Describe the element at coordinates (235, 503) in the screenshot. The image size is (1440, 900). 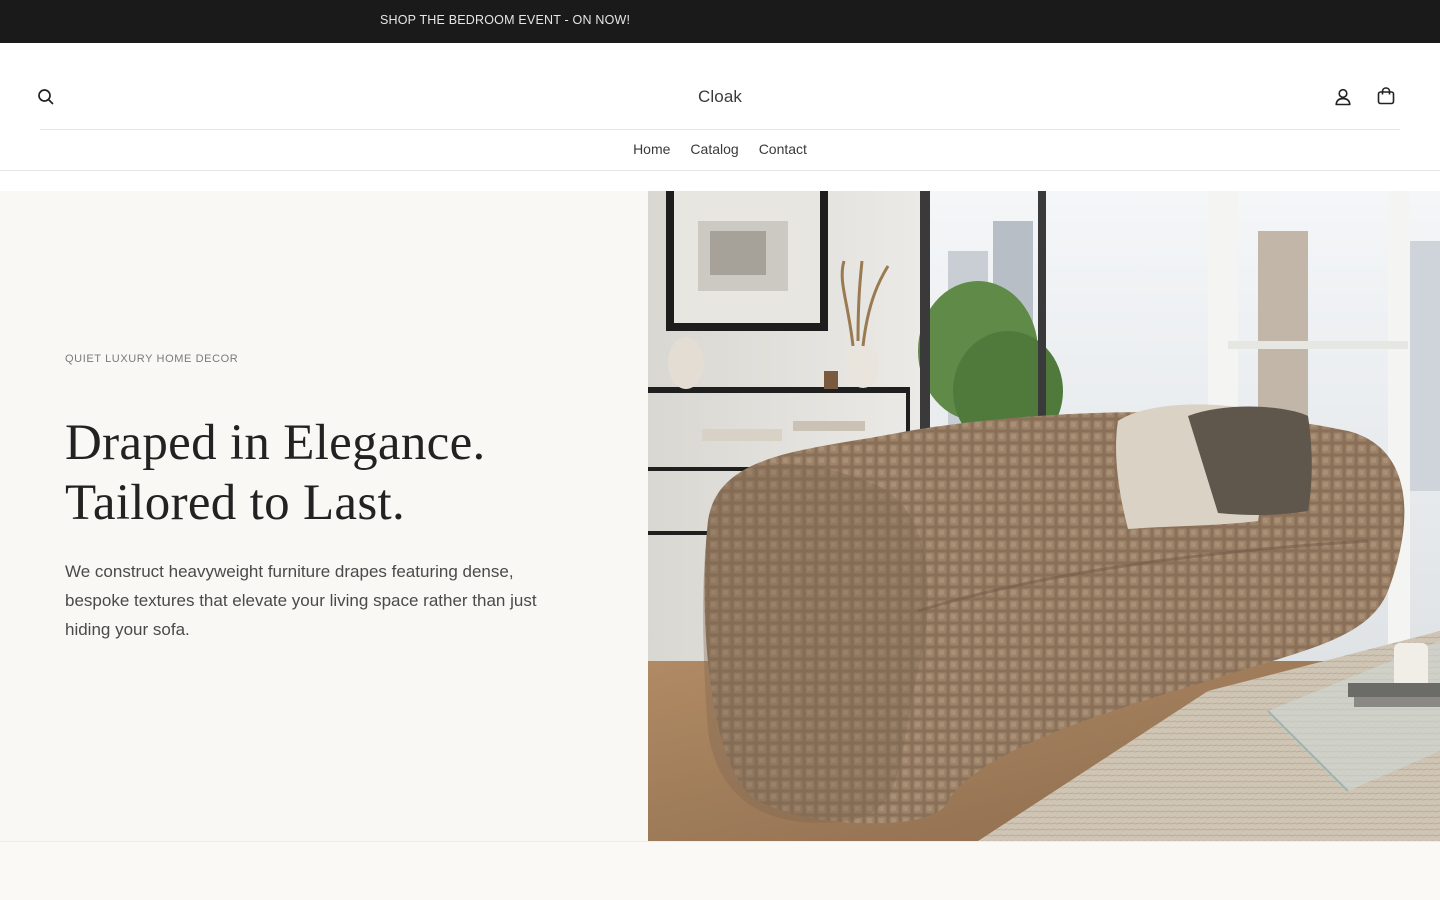
I see `hero-headline-line-2: Tailored to Last.` at that location.